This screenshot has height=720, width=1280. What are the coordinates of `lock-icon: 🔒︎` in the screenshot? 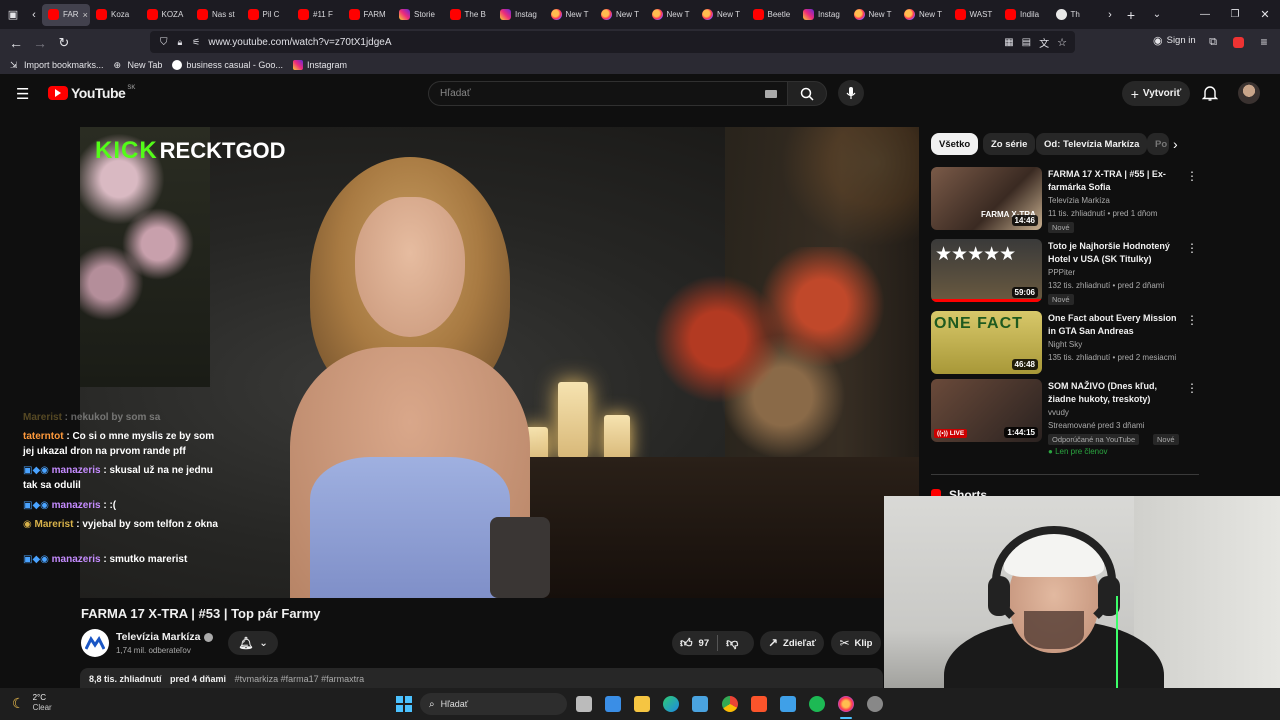 It's located at (180, 42).